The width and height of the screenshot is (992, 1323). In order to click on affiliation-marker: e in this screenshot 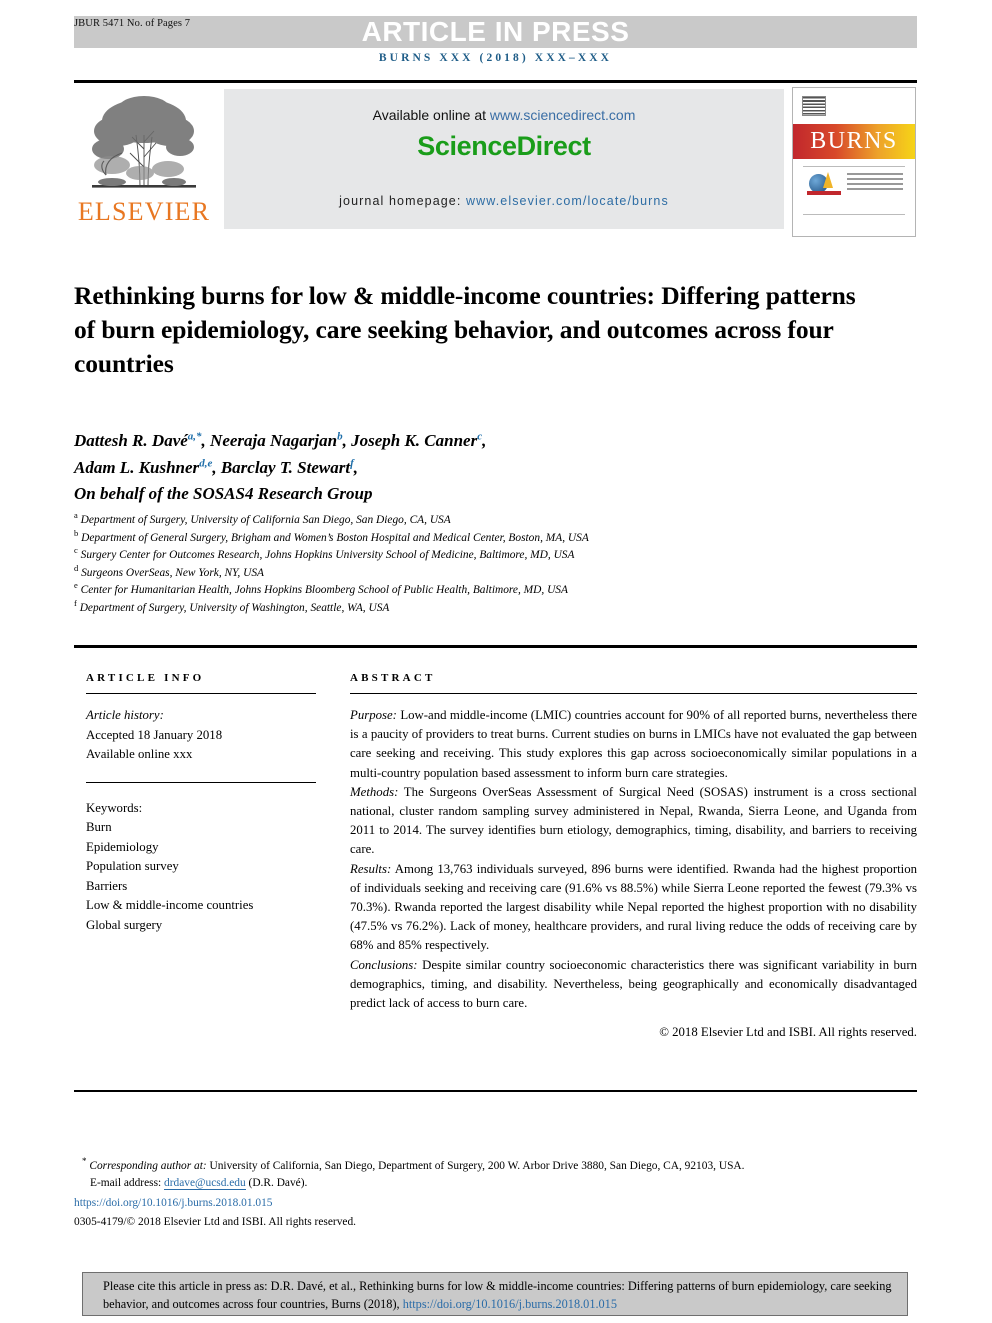, I will do `click(76, 585)`.